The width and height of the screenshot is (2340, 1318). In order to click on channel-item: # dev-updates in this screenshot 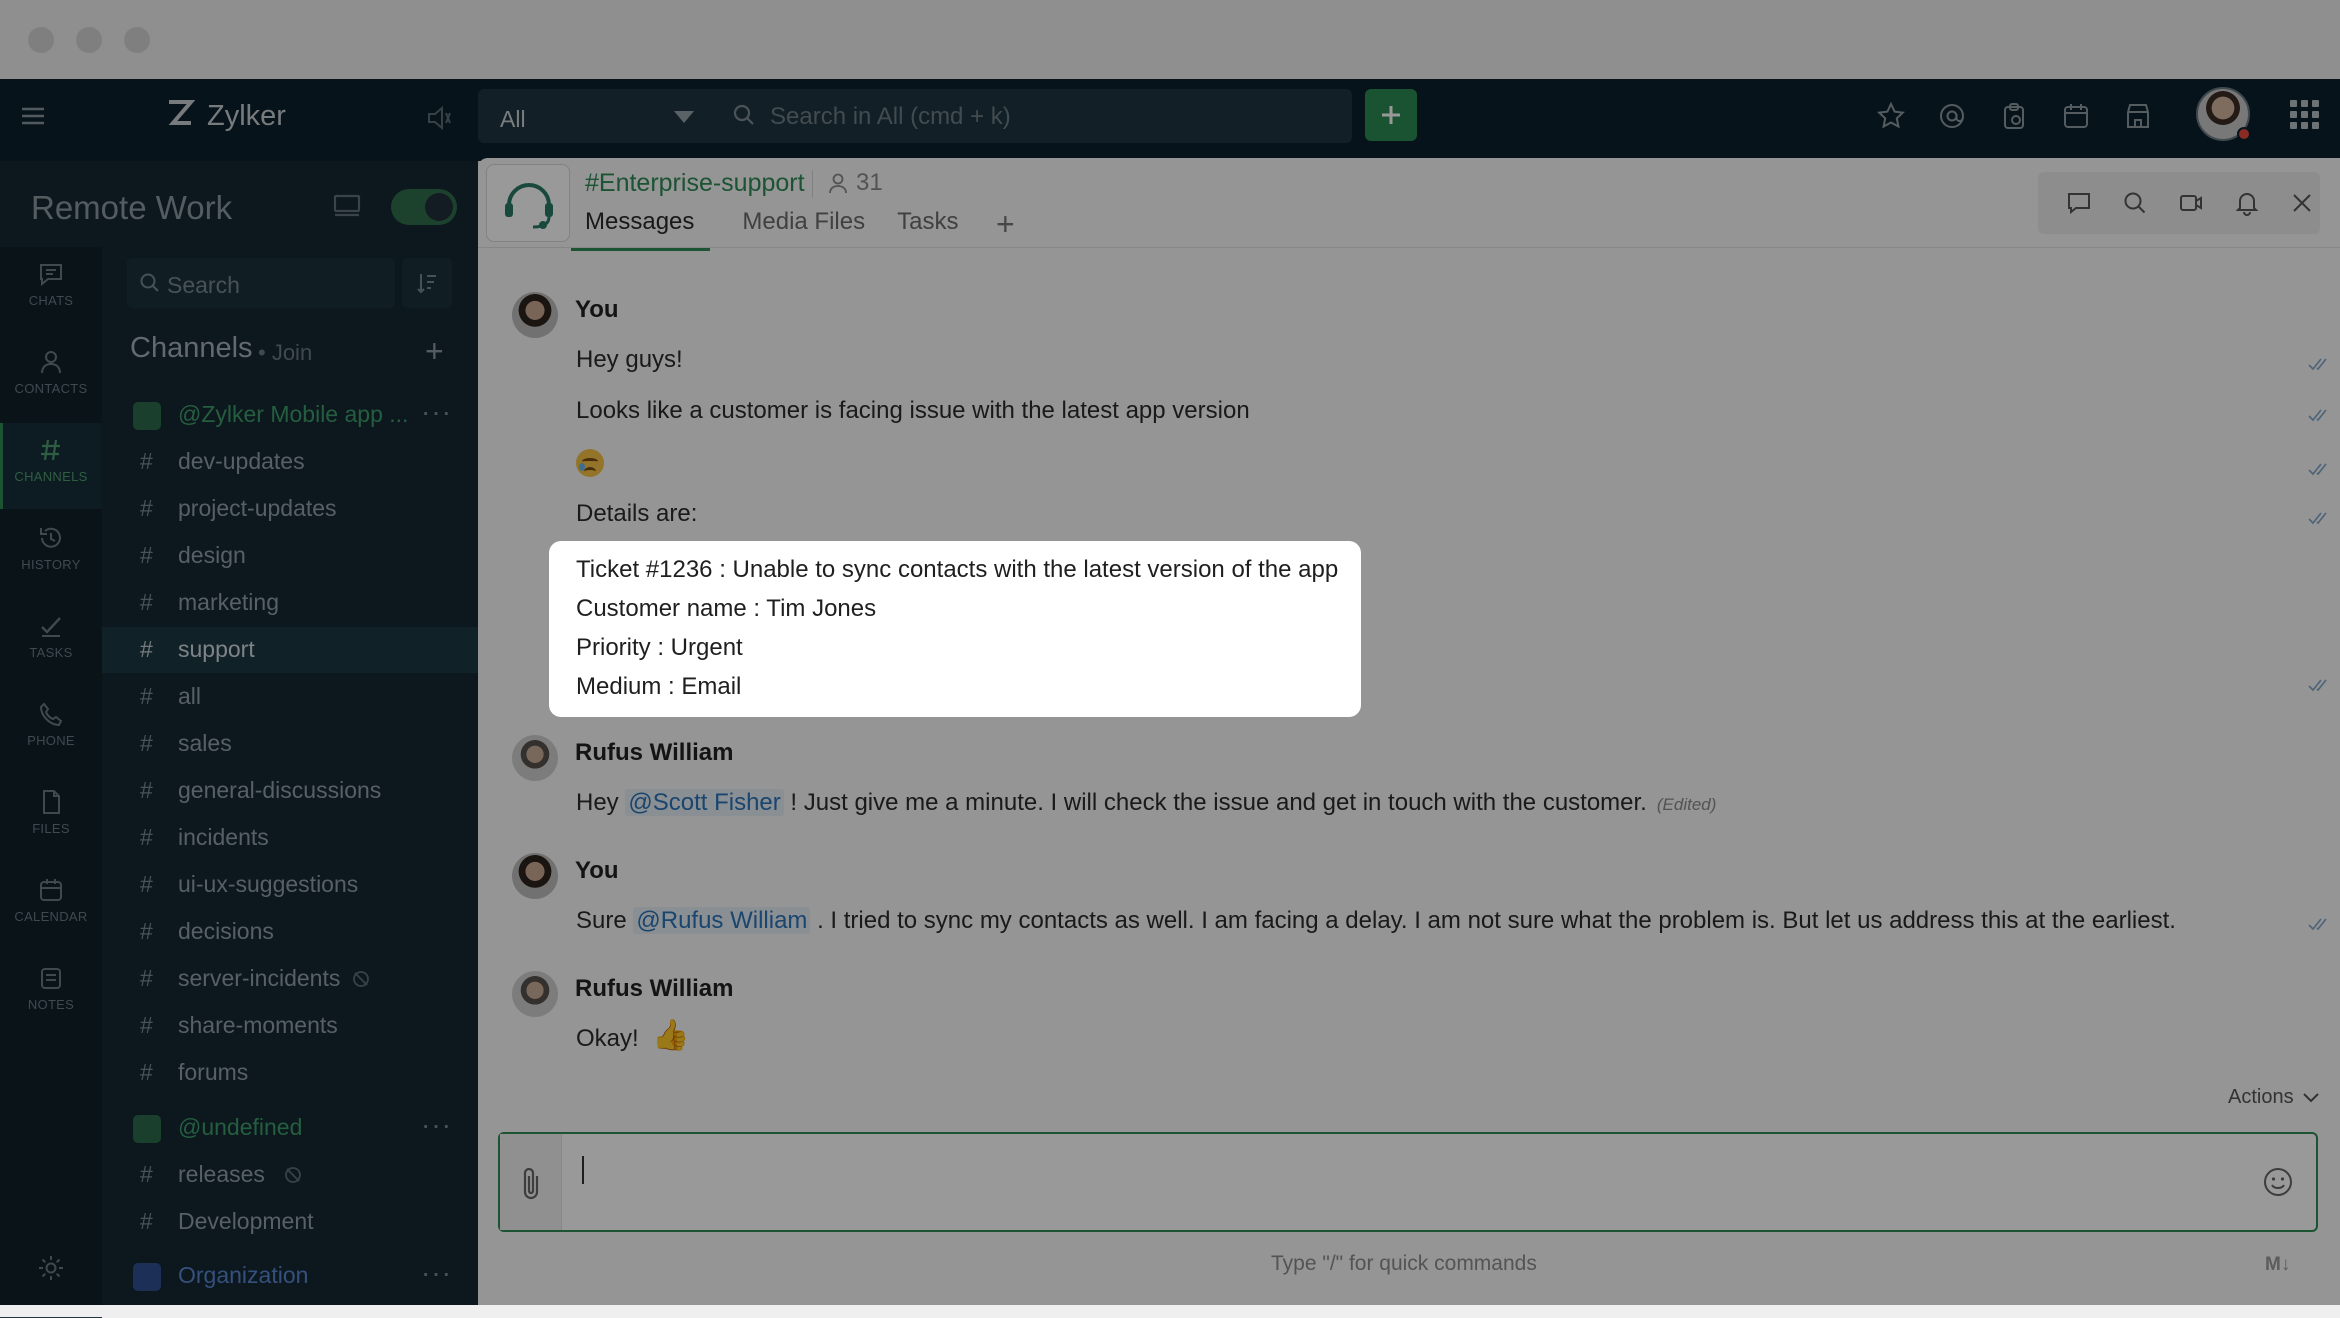, I will do `click(290, 462)`.